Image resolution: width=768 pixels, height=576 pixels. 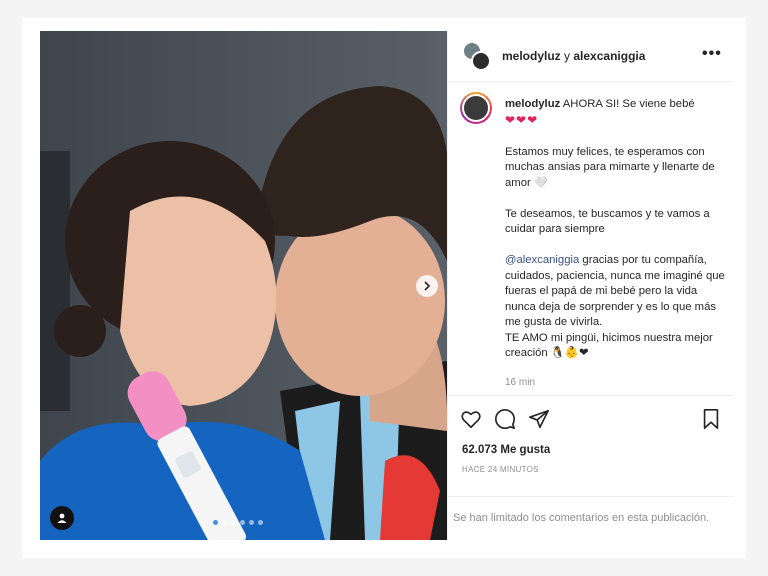 What do you see at coordinates (628, 104) in the screenshot?
I see `caption-first-line: AHORA SI! Se viene bebé` at bounding box center [628, 104].